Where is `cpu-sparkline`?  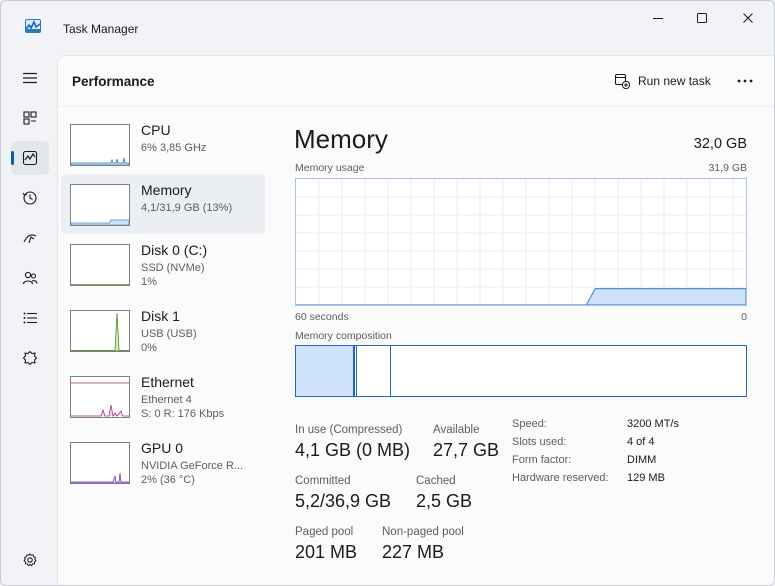 cpu-sparkline is located at coordinates (100, 161).